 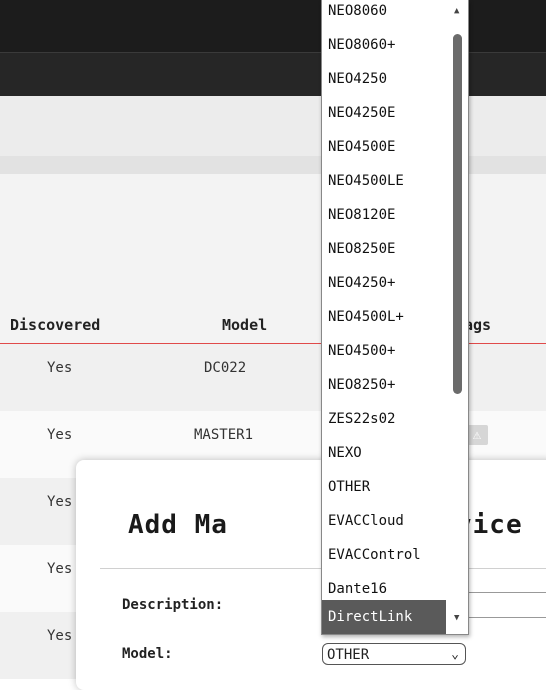 What do you see at coordinates (384, 453) in the screenshot?
I see `option-nexo: NEXO` at bounding box center [384, 453].